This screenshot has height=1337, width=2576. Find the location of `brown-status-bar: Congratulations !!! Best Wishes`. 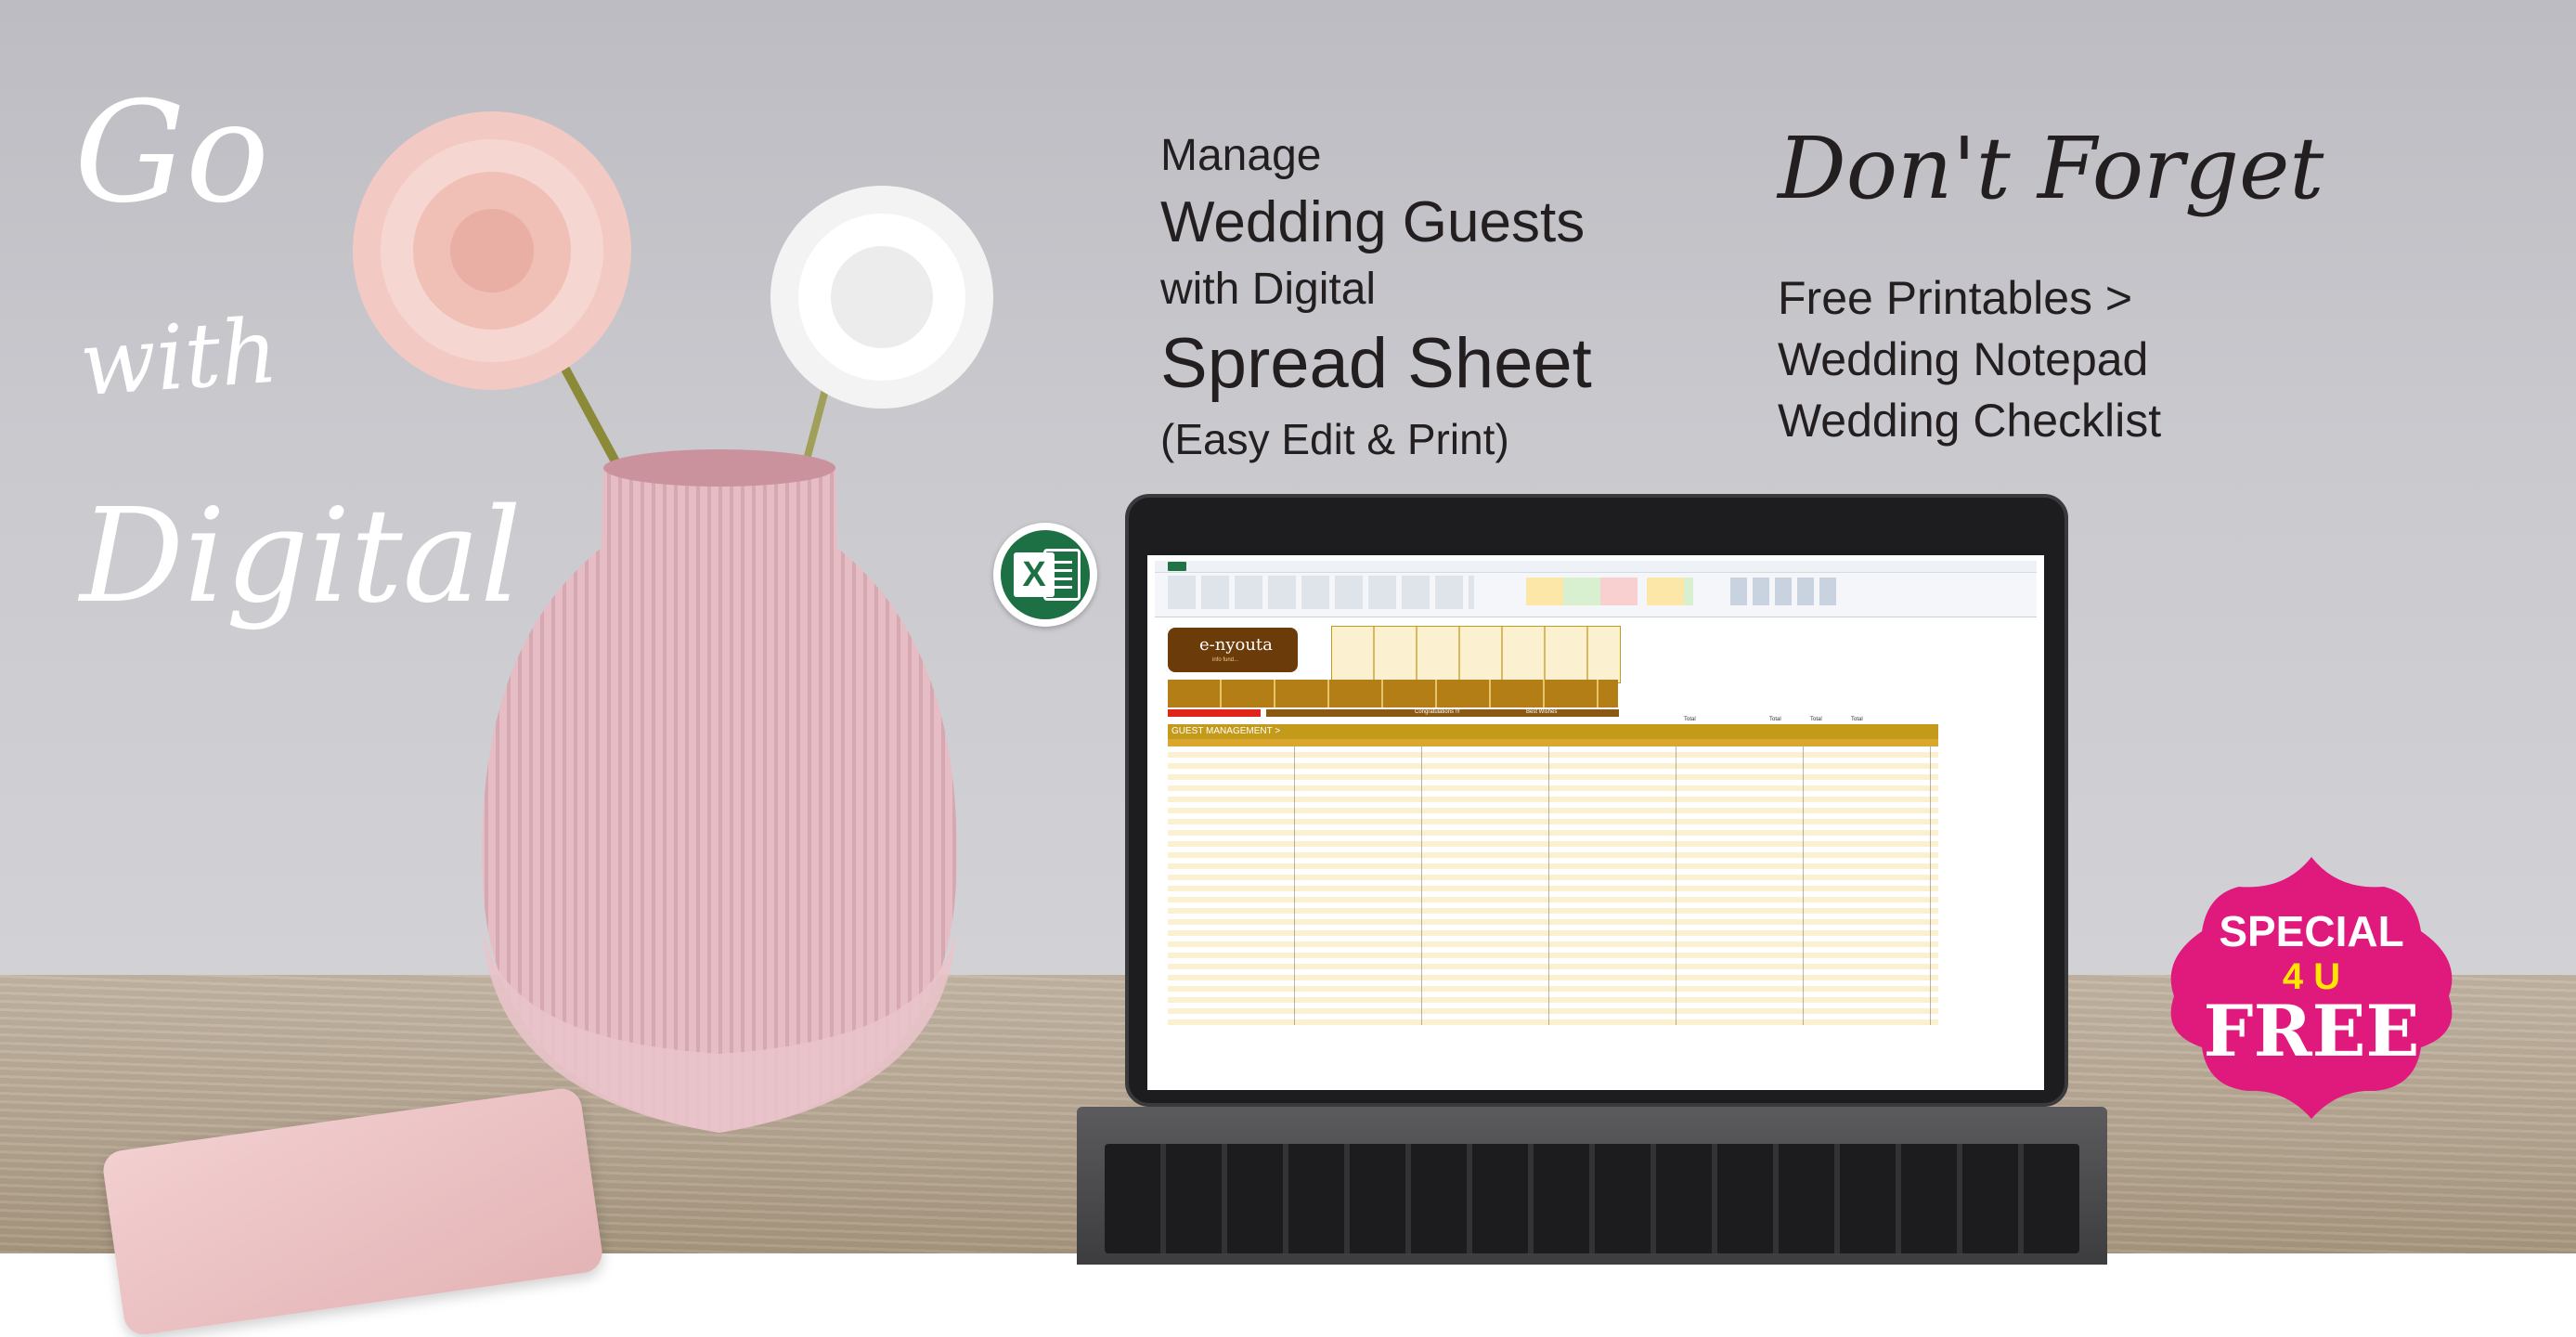

brown-status-bar: Congratulations !!! Best Wishes is located at coordinates (1442, 713).